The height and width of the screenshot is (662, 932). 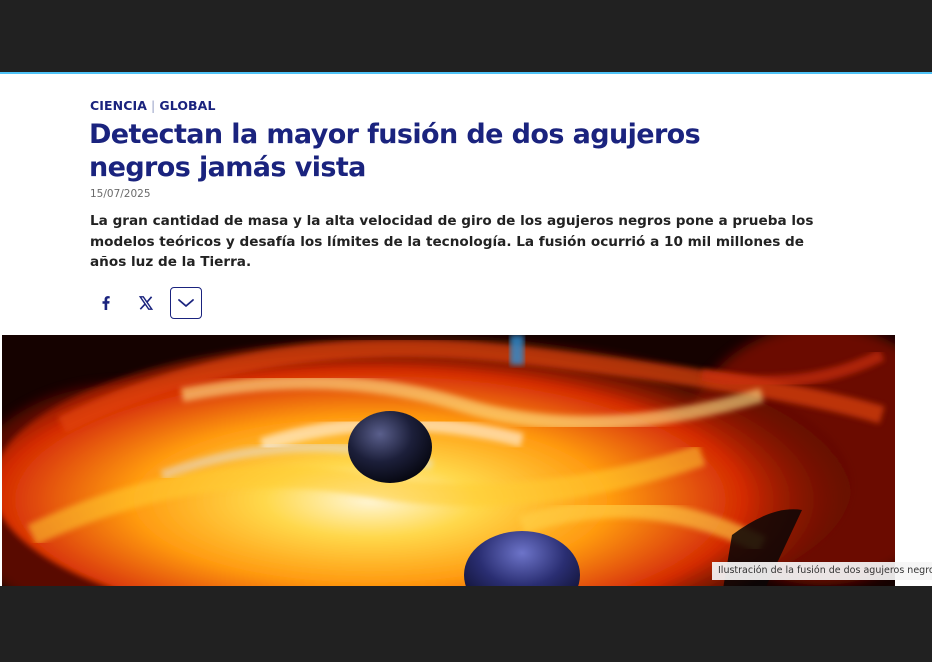 I want to click on share-facebook-button, so click(x=106, y=303).